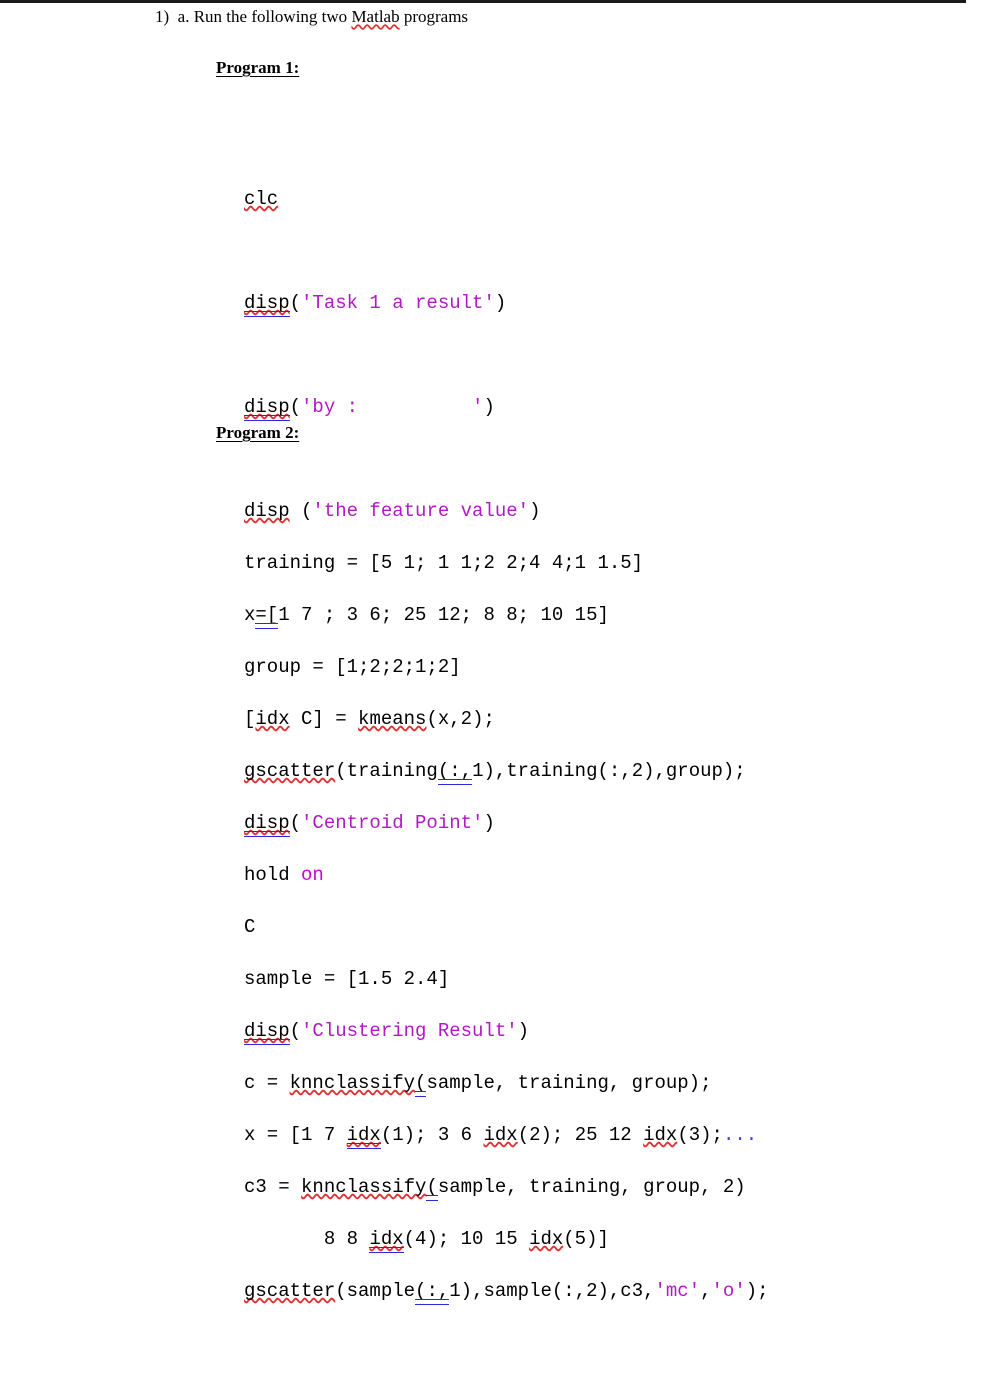  I want to click on question-sub-letter: a., so click(183, 16).